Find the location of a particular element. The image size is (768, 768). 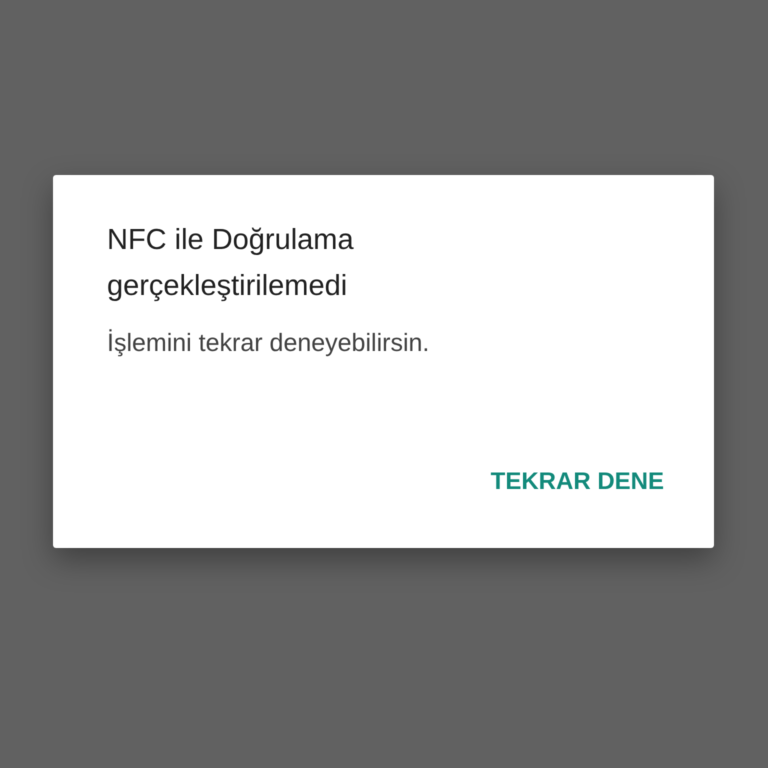

dialog-message: İşlemini tekrar deneyebilirsin. is located at coordinates (268, 343).